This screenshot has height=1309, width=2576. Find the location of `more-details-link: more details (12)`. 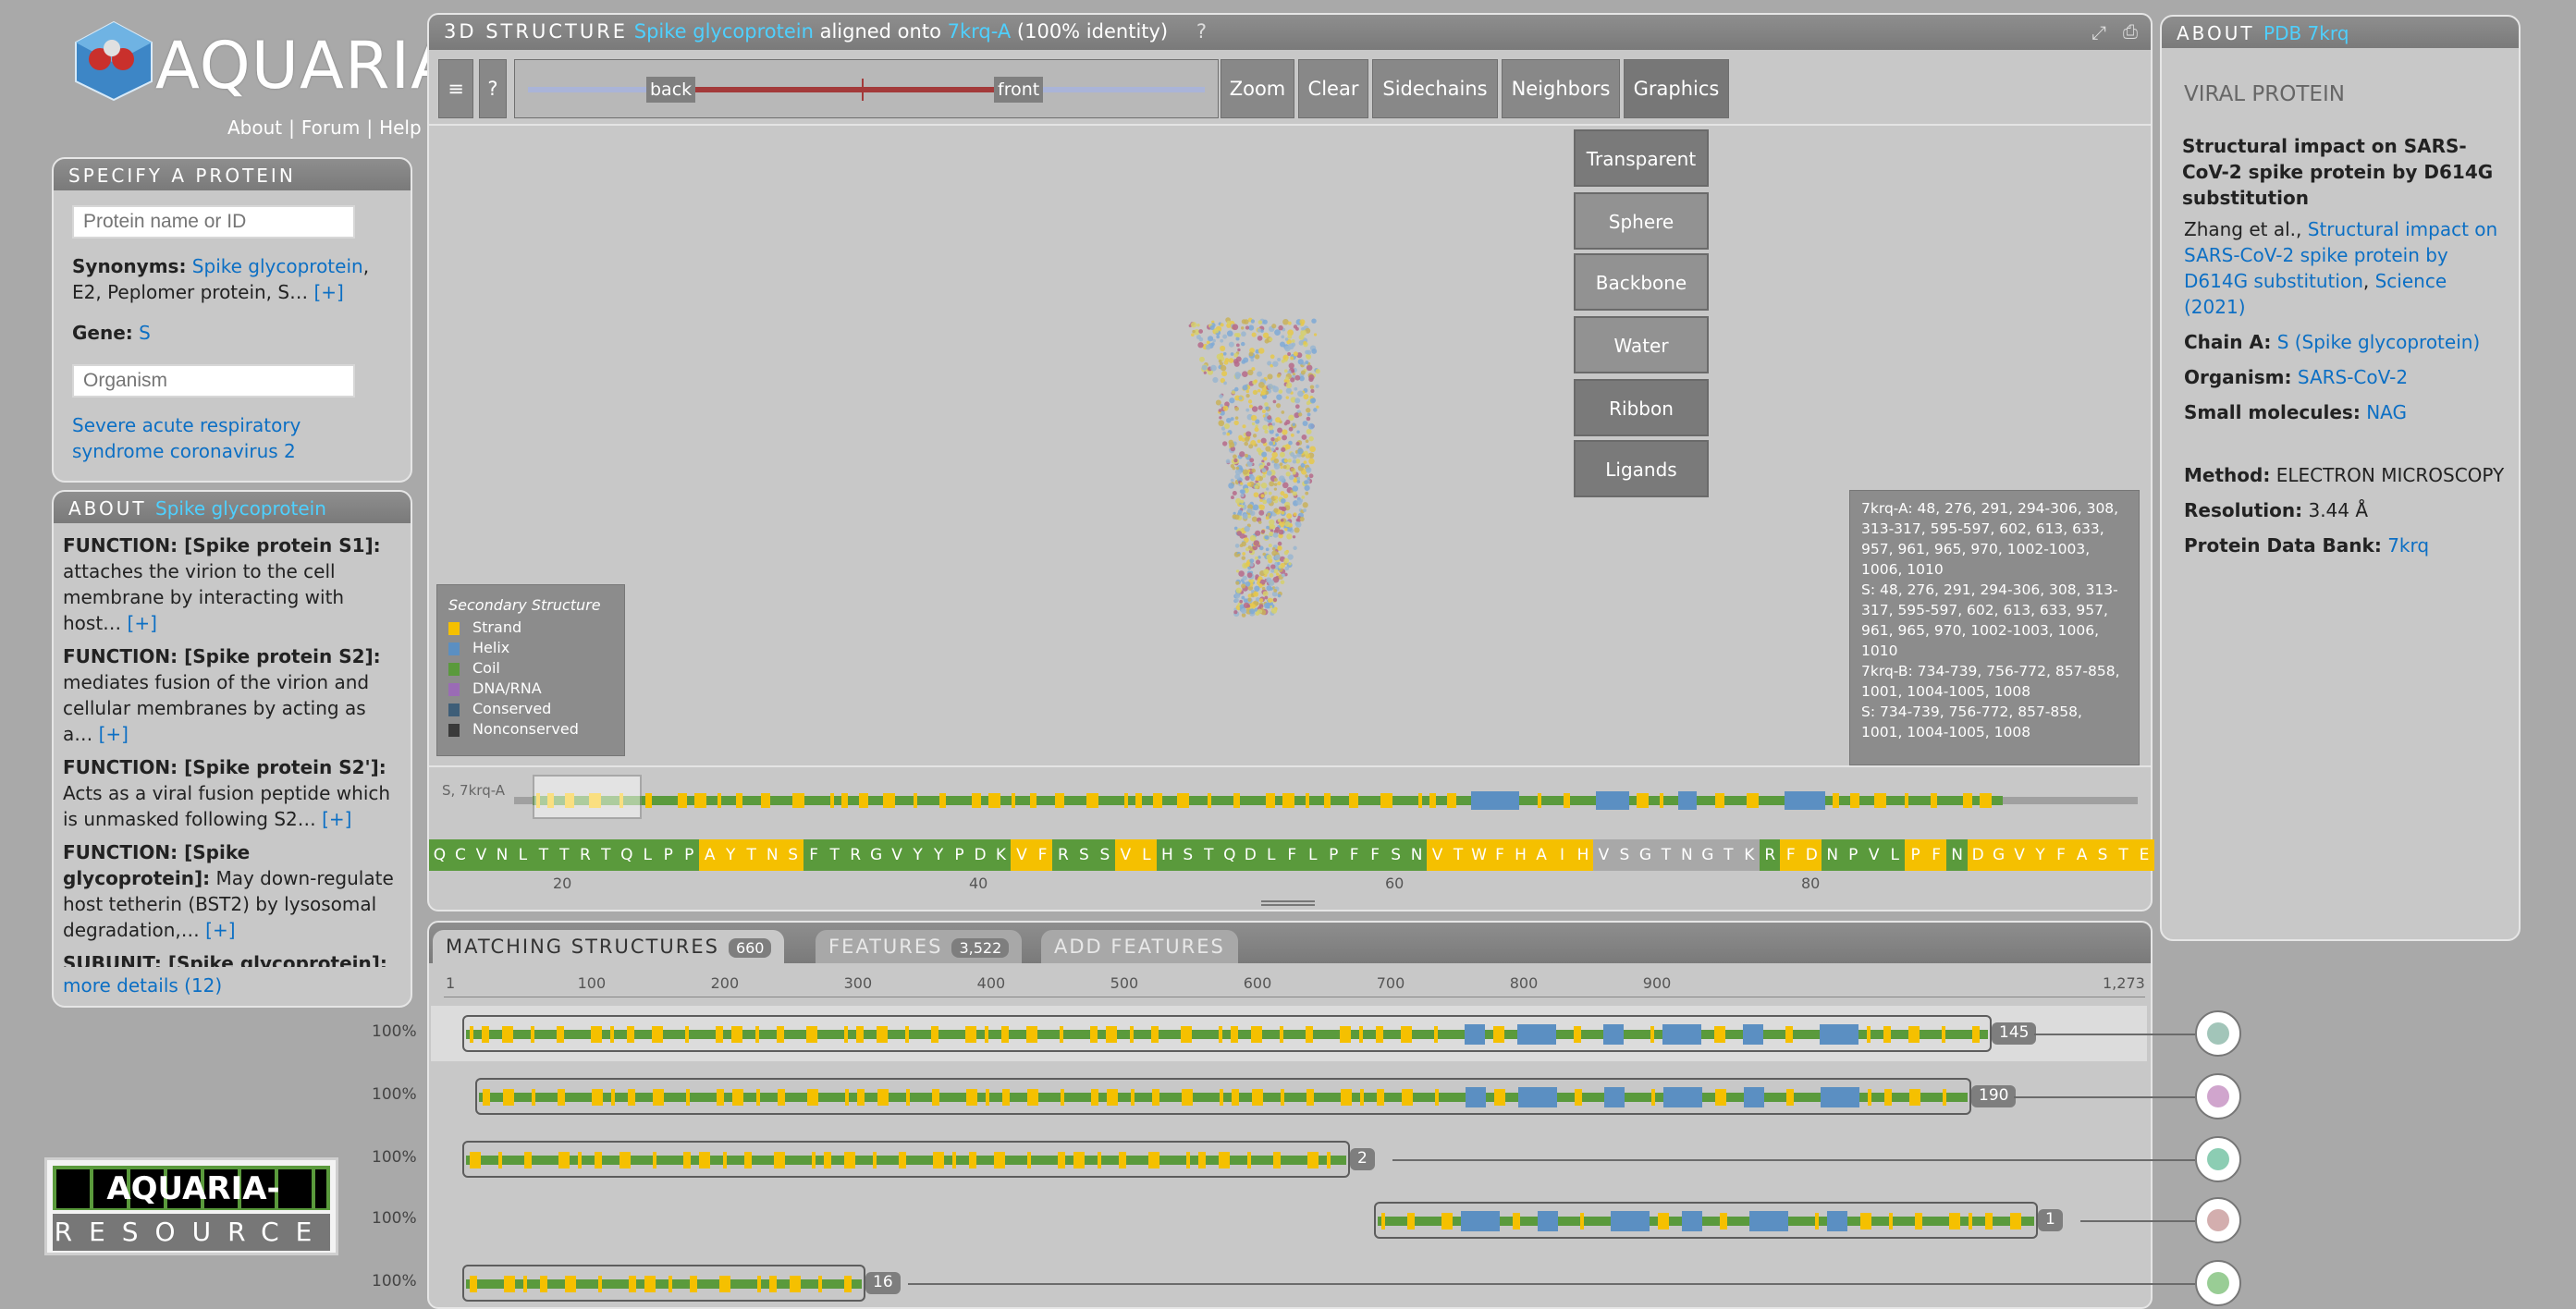

more-details-link: more details (12) is located at coordinates (142, 985).